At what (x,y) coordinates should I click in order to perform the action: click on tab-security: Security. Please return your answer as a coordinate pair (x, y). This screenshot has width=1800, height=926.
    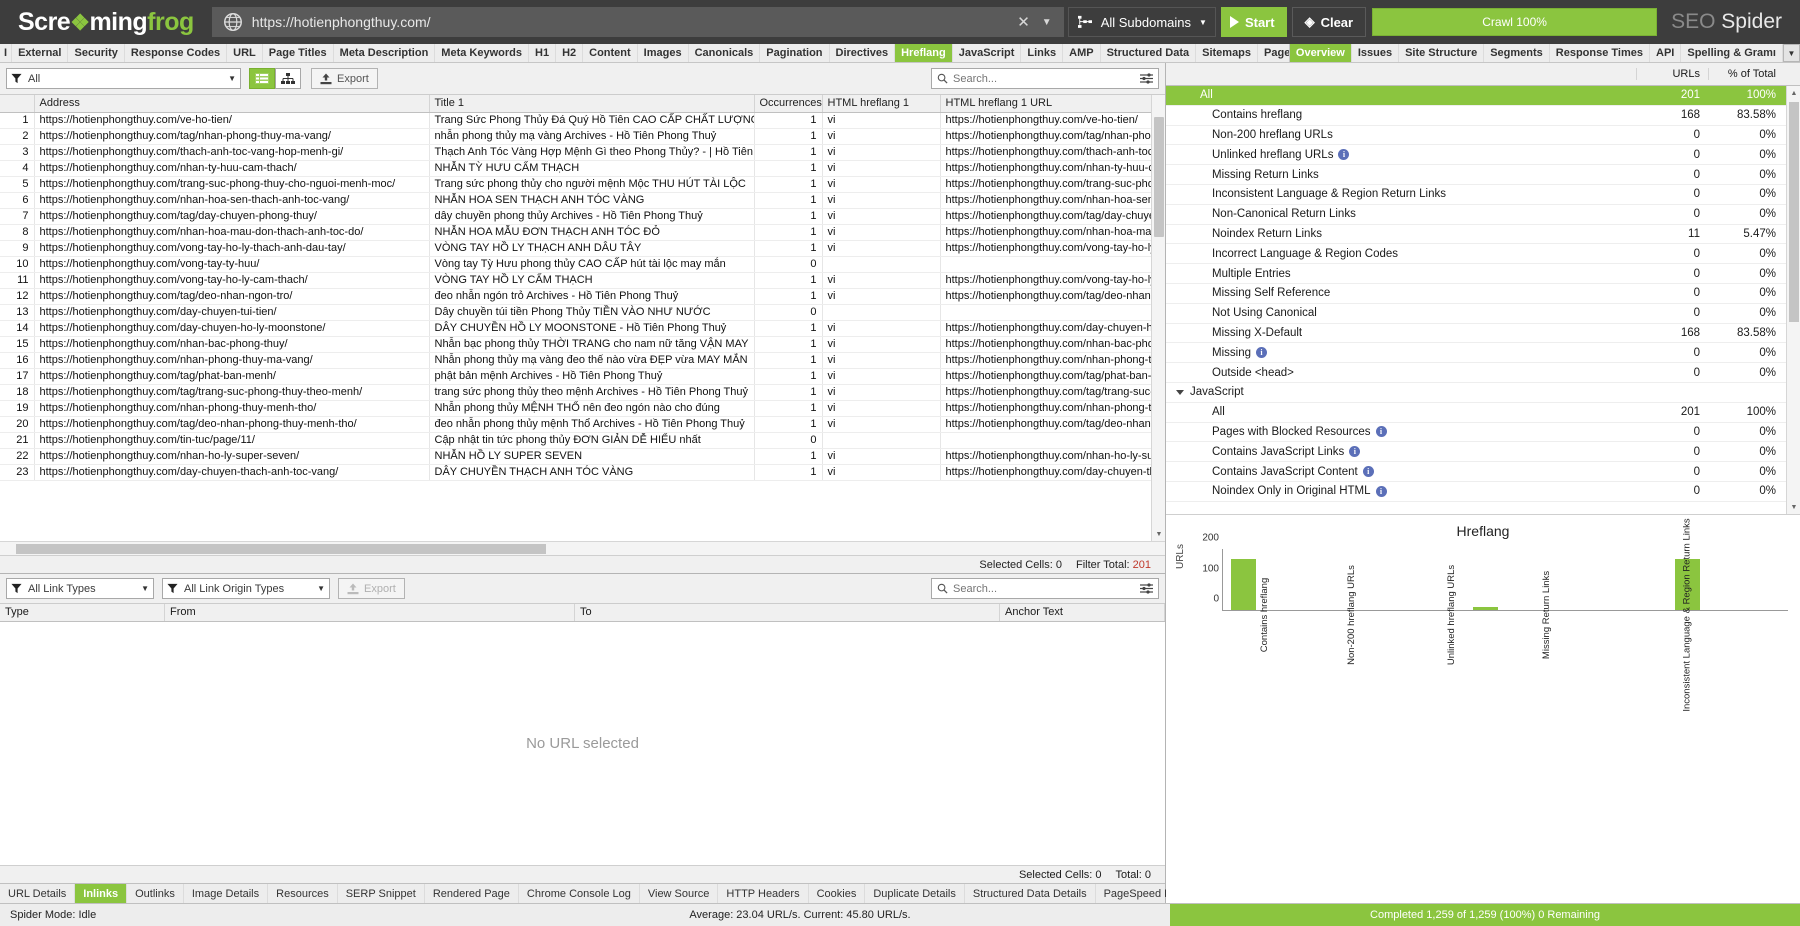
    Looking at the image, I should click on (96, 53).